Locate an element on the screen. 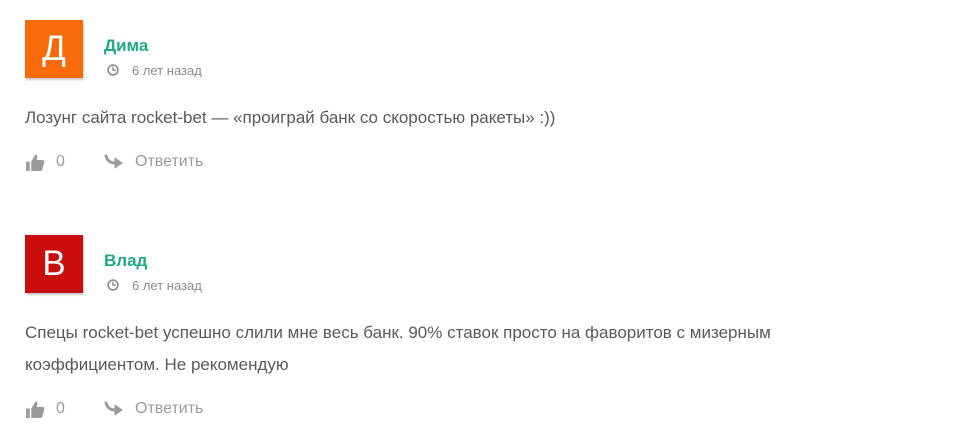  comment-meta: Влад 6 лет назад is located at coordinates (153, 264).